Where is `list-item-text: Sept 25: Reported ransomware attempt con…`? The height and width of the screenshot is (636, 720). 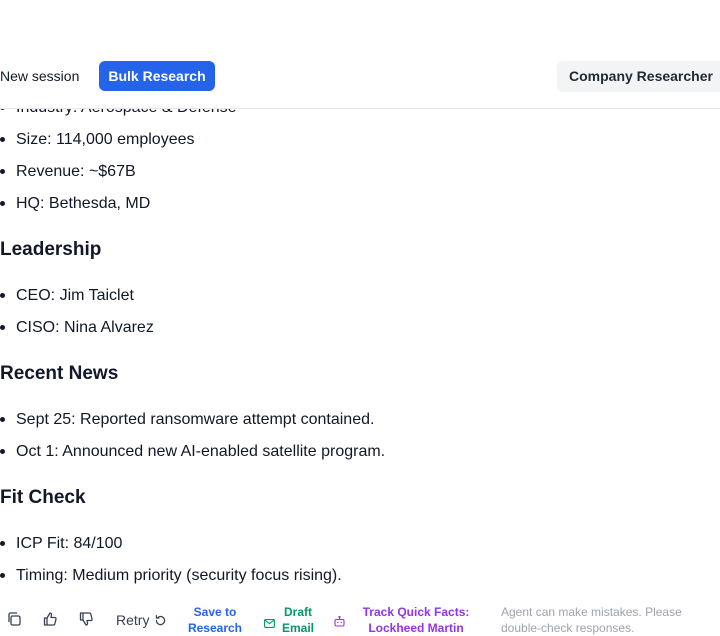
list-item-text: Sept 25: Reported ransomware attempt con… is located at coordinates (195, 419).